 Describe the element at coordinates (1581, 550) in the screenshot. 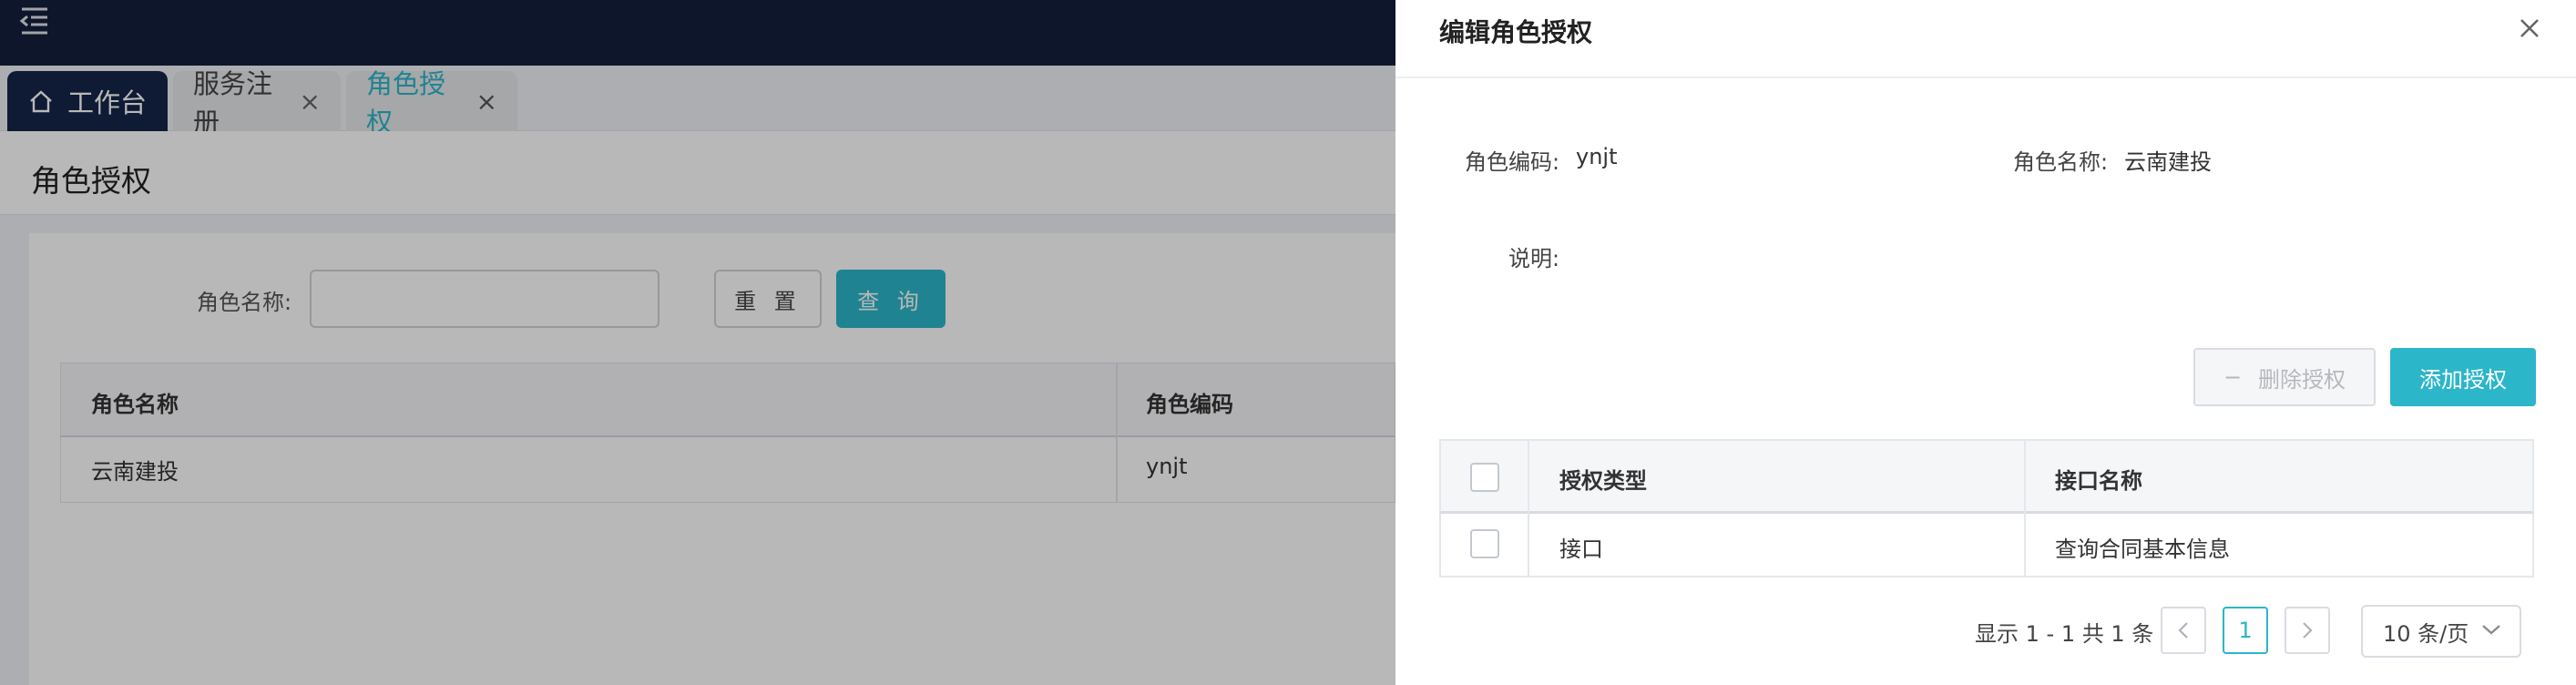

I see `cell-auth-type: 接口` at that location.